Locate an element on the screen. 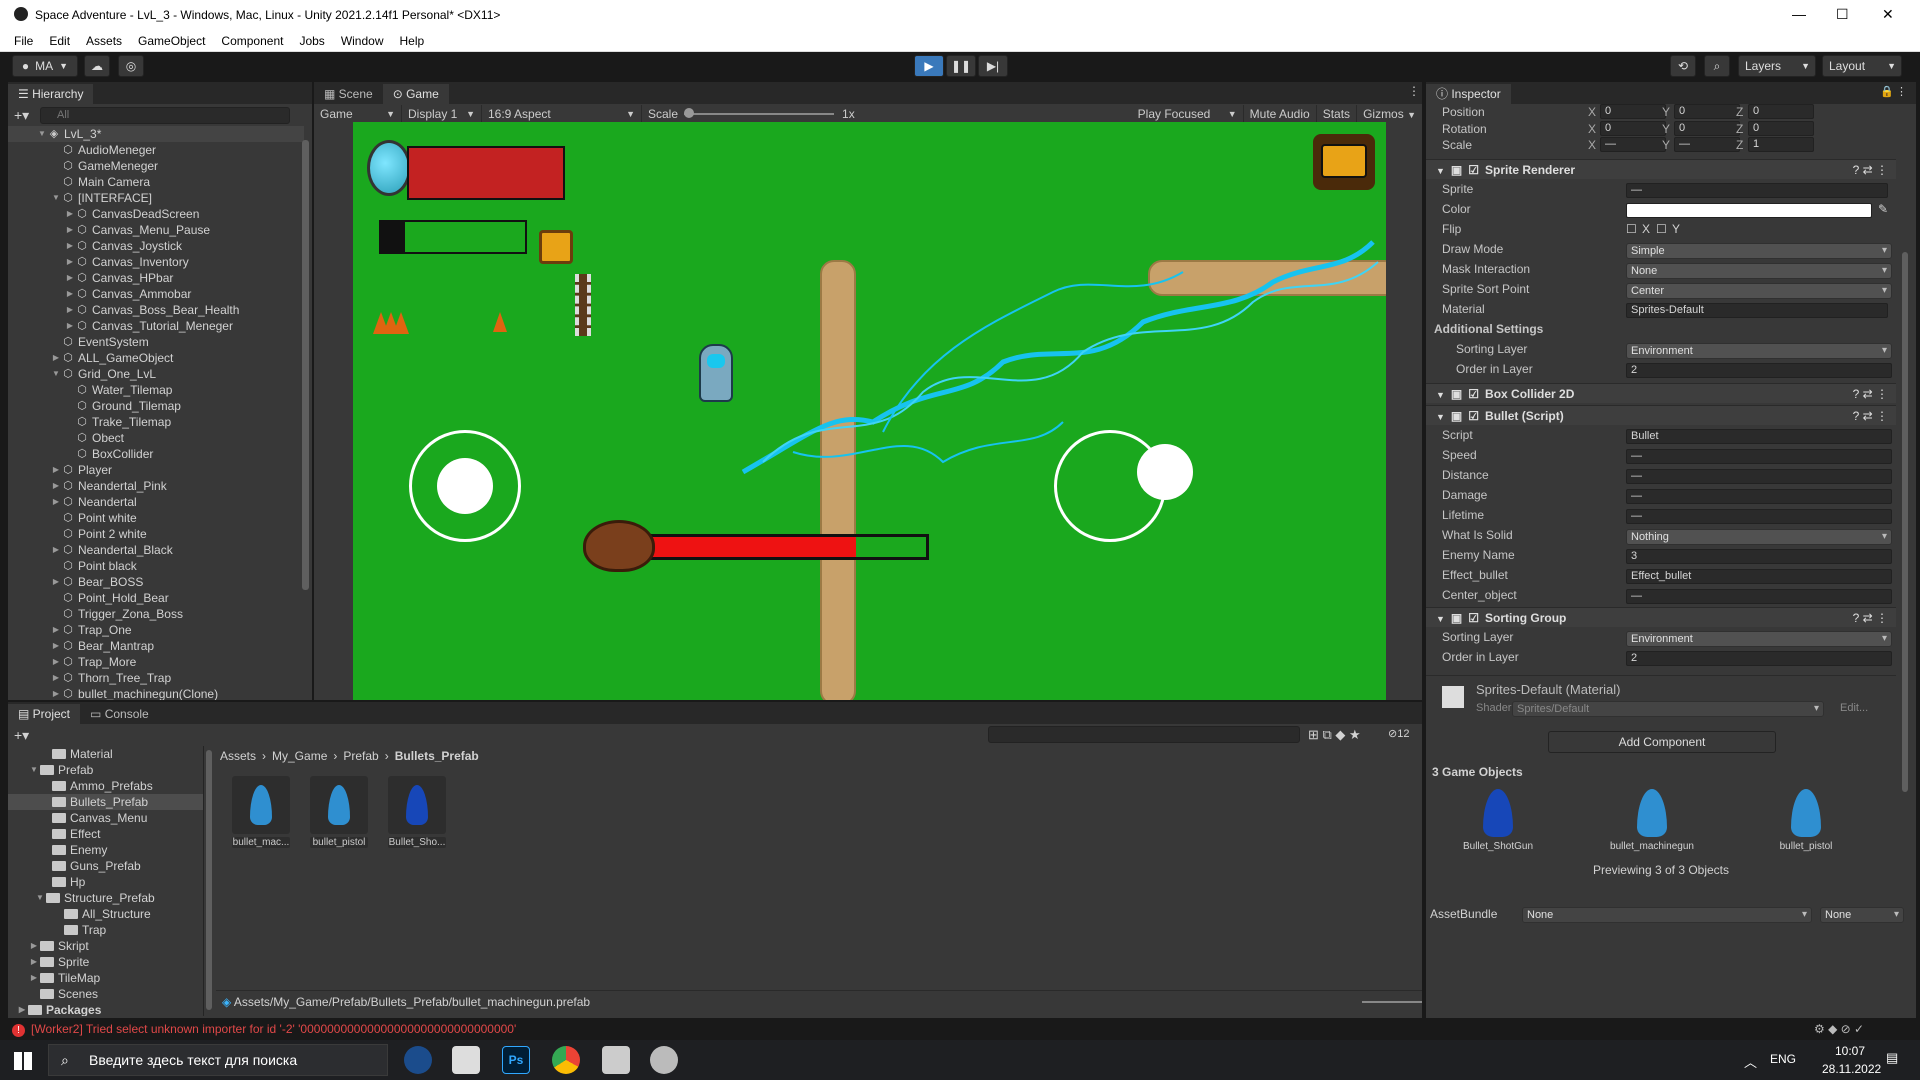  damage-field: — is located at coordinates (1759, 496).